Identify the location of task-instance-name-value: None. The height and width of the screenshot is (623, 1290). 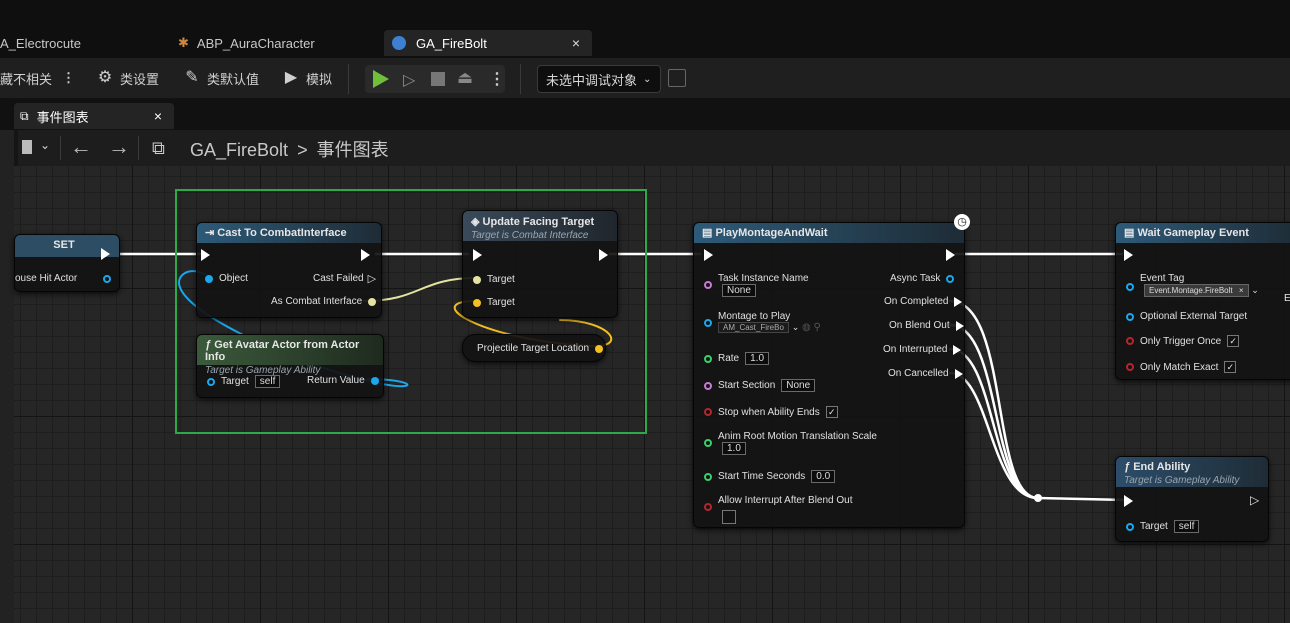
(739, 290).